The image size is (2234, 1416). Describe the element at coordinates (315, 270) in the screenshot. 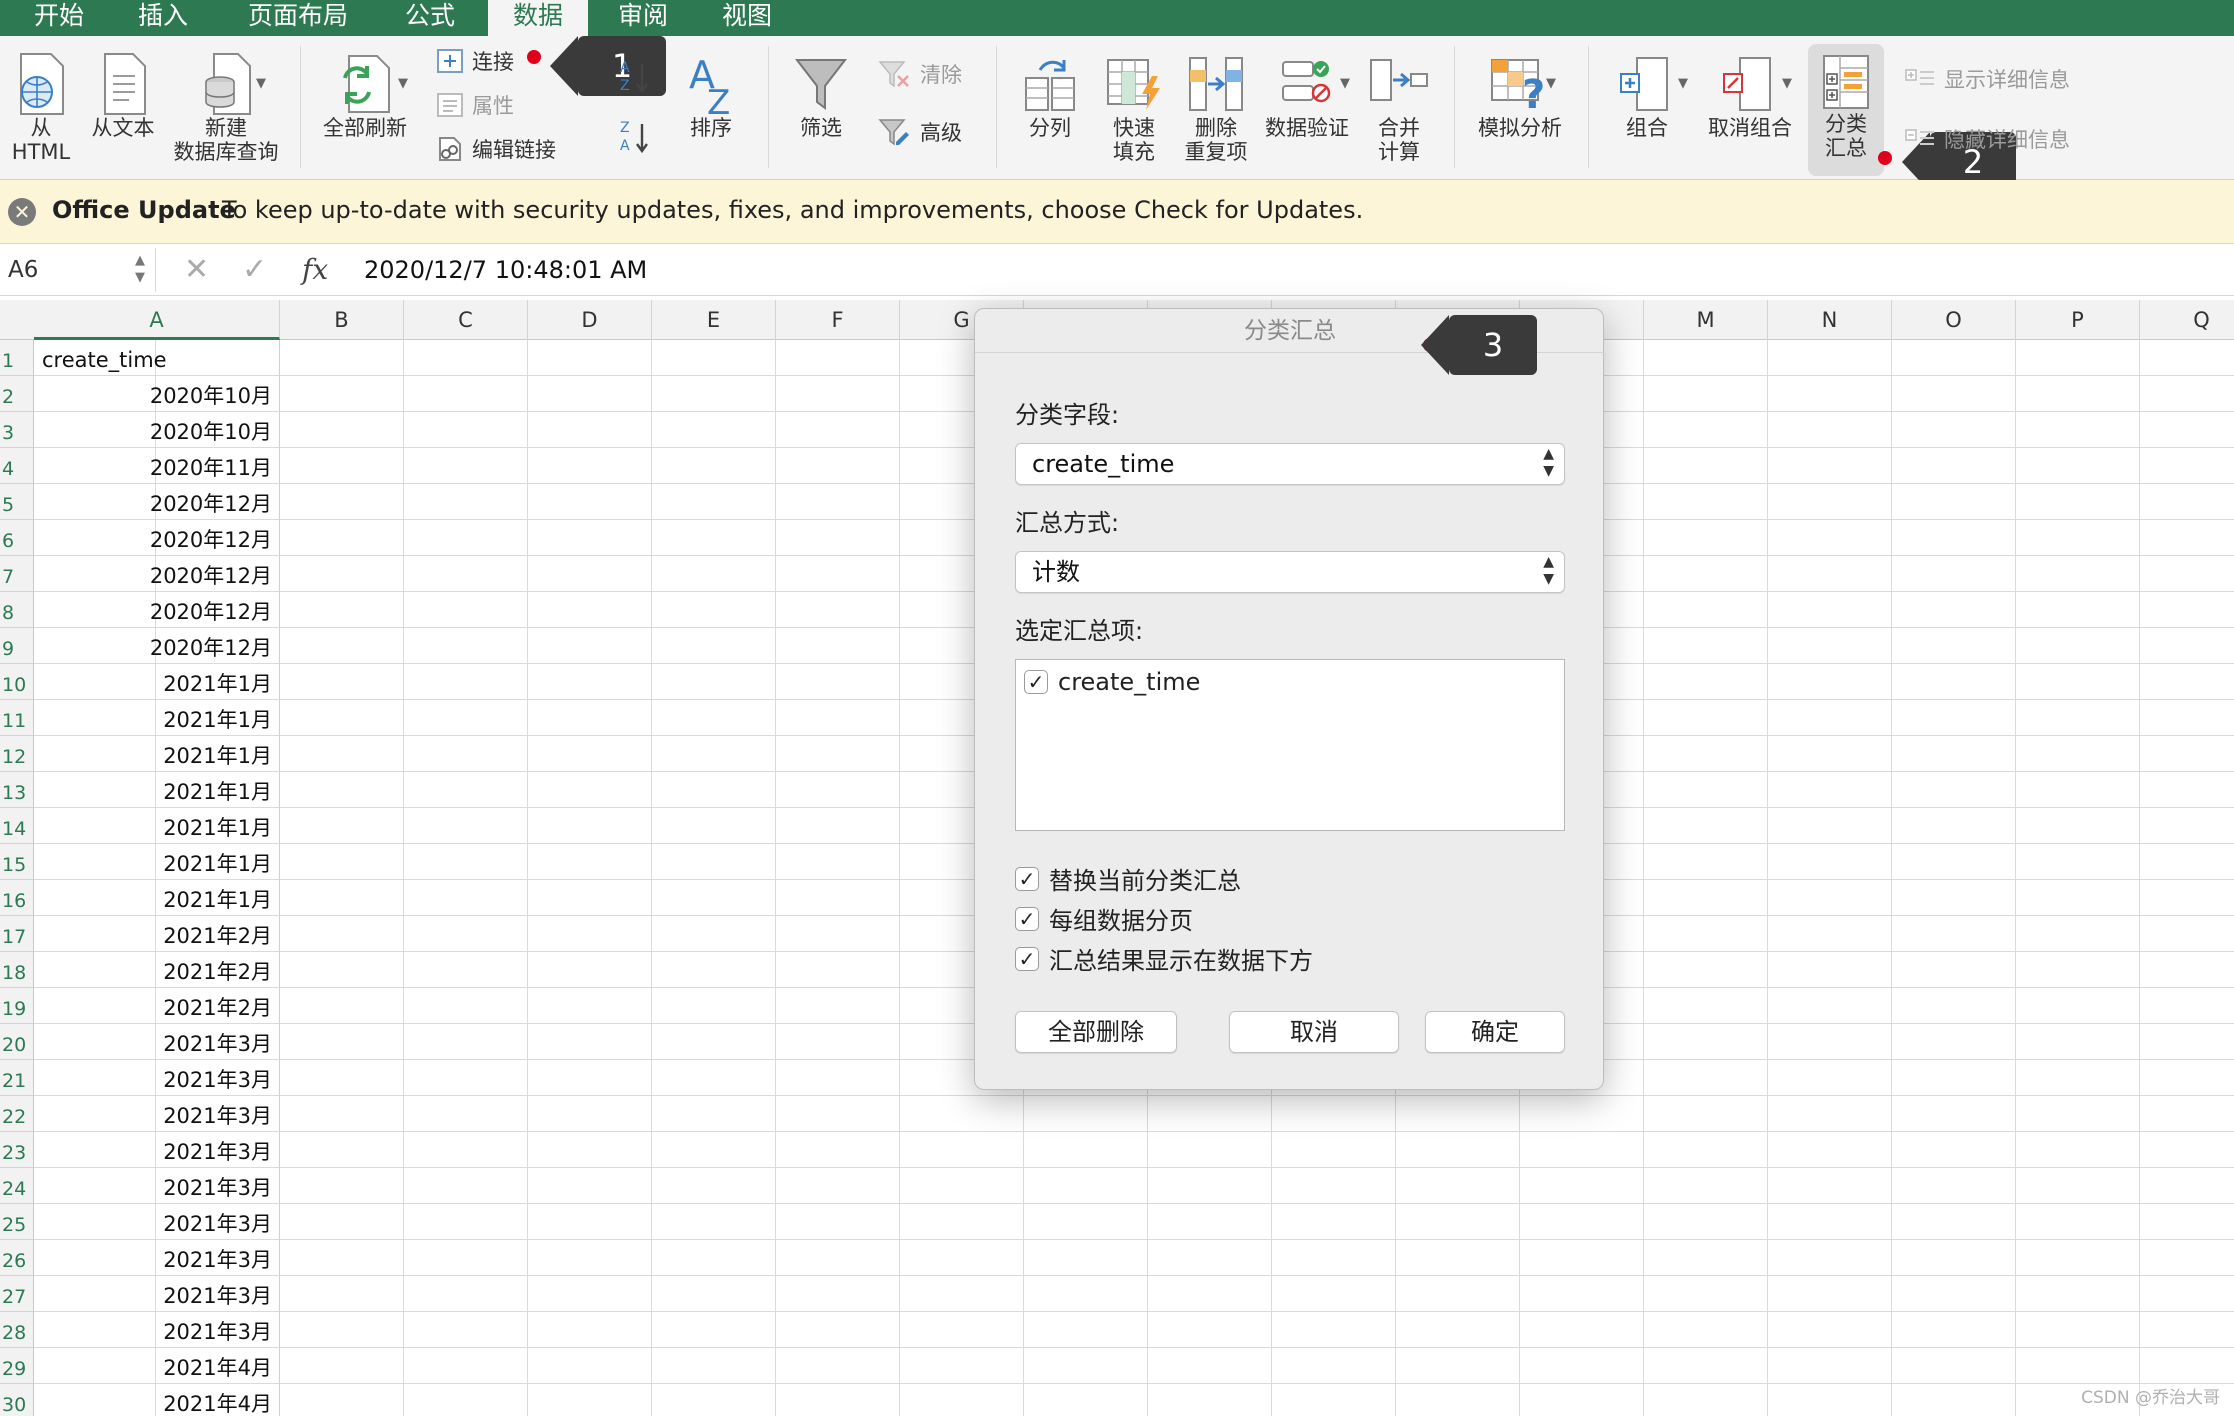

I see `insert-function-icon: fx` at that location.